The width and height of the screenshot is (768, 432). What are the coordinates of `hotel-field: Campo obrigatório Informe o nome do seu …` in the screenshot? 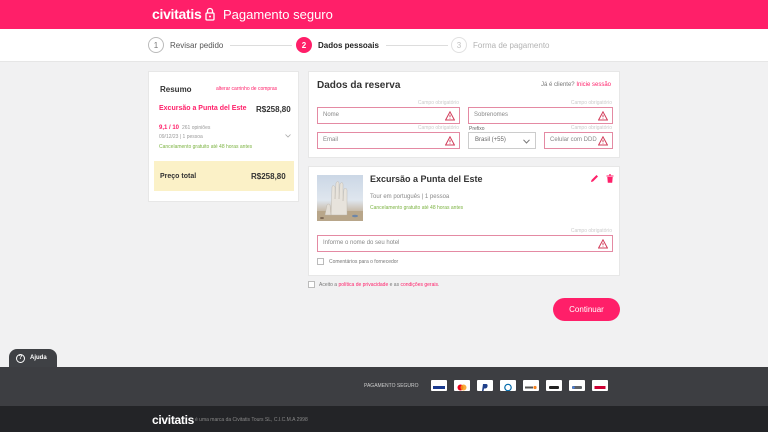 It's located at (465, 240).